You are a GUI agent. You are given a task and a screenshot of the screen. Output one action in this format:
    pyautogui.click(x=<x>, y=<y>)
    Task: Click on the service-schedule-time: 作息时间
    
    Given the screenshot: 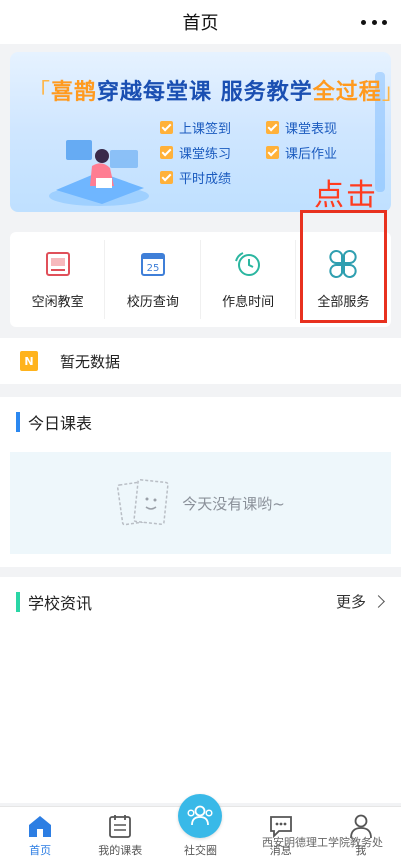 What is the action you would take?
    pyautogui.click(x=249, y=279)
    